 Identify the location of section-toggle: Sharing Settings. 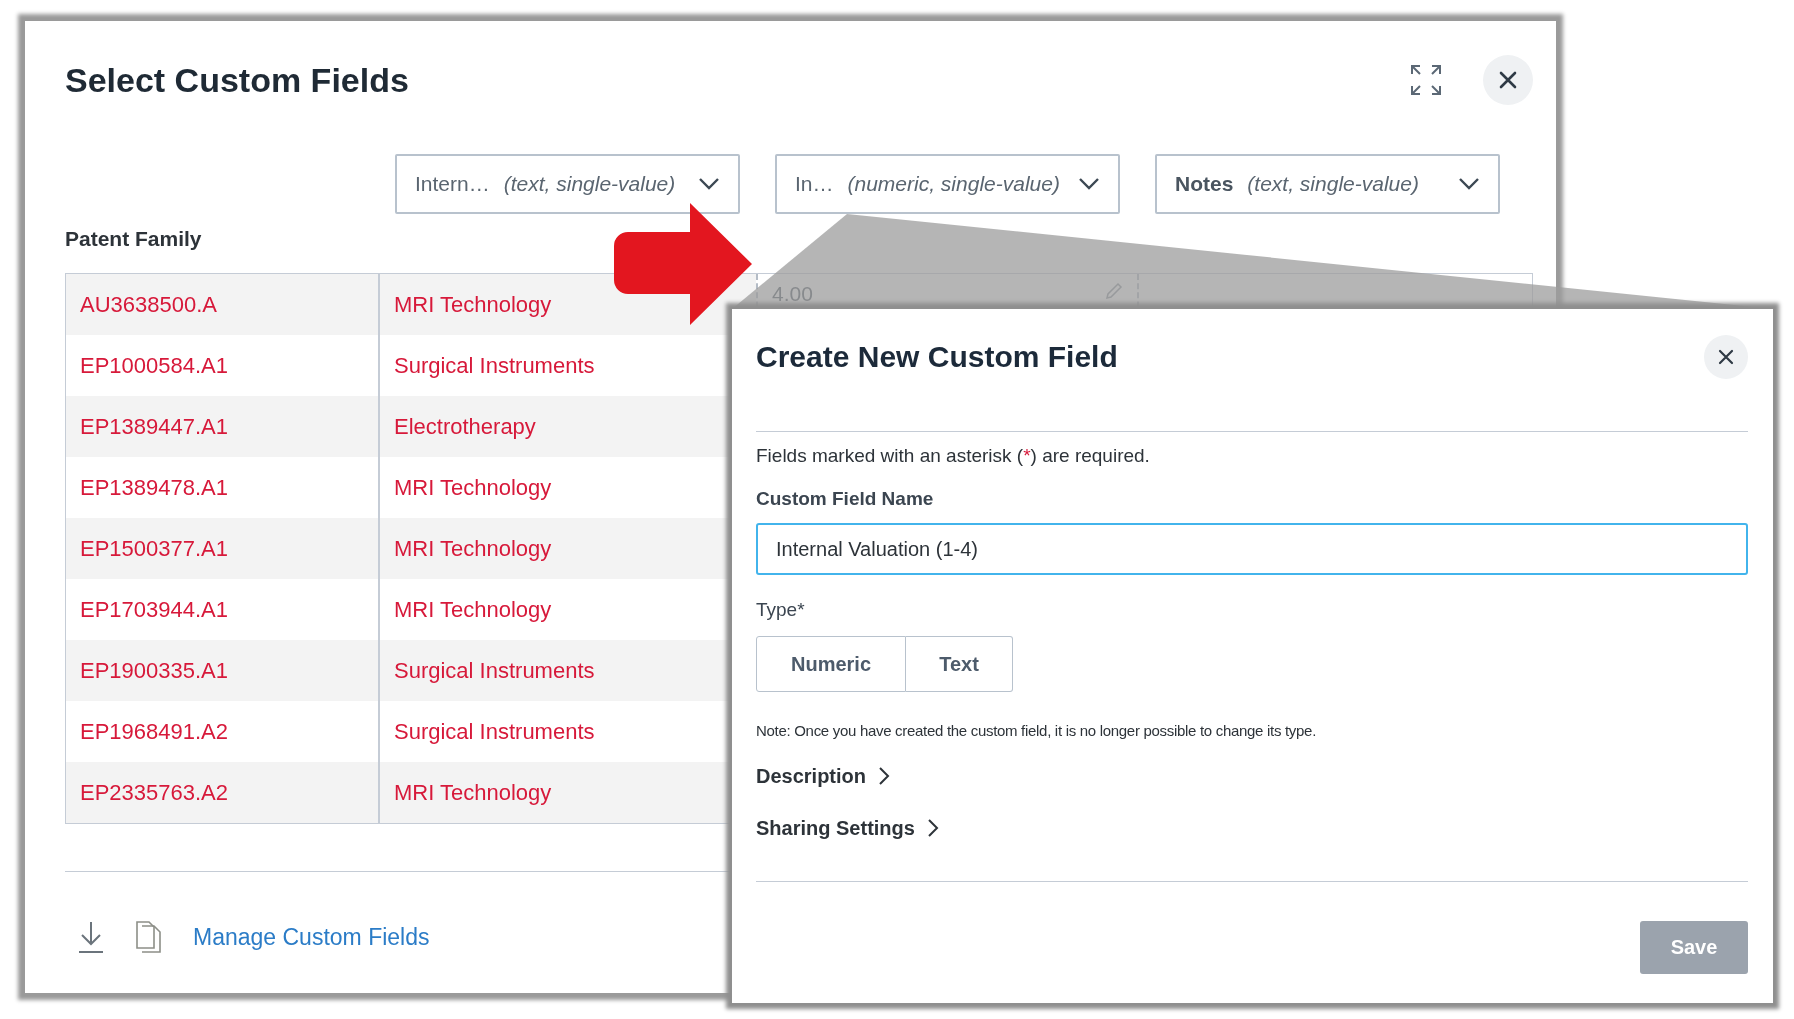
(847, 828).